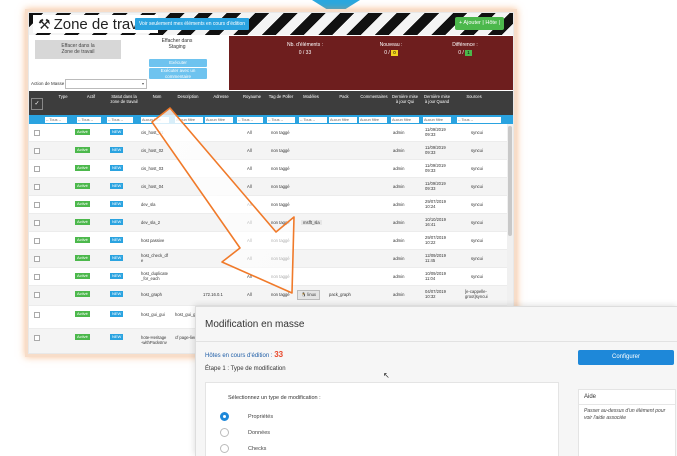  What do you see at coordinates (56, 119) in the screenshot?
I see `filter-type: -- Tous --` at bounding box center [56, 119].